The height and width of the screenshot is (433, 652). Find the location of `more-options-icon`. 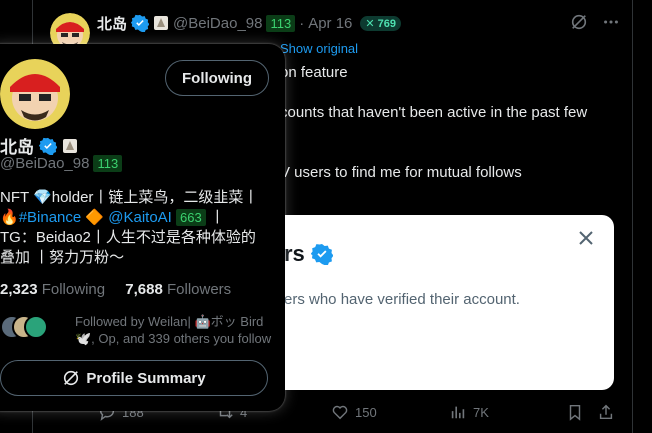

more-options-icon is located at coordinates (611, 22).